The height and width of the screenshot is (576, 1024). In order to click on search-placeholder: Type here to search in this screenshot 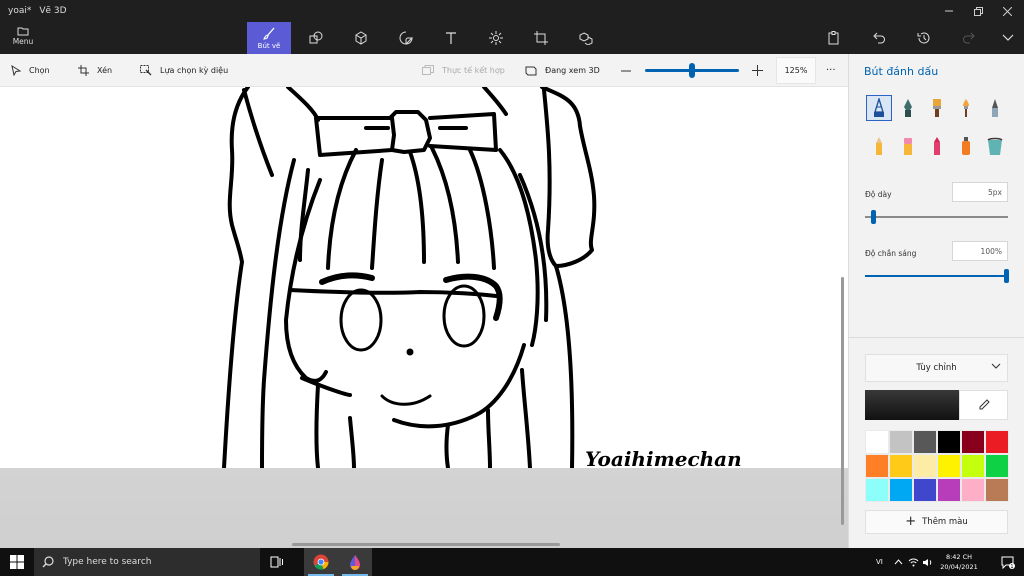, I will do `click(107, 562)`.